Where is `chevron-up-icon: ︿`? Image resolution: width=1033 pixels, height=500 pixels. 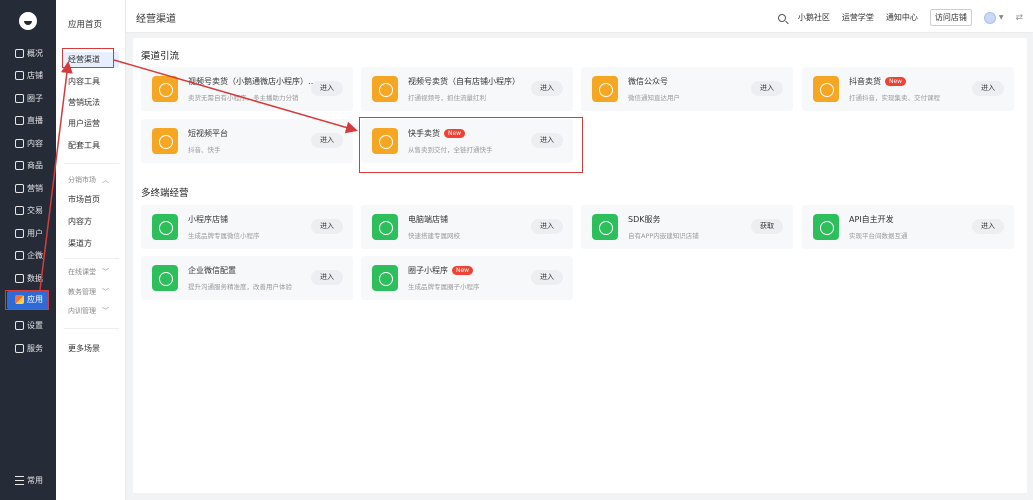 chevron-up-icon: ︿ is located at coordinates (105, 180).